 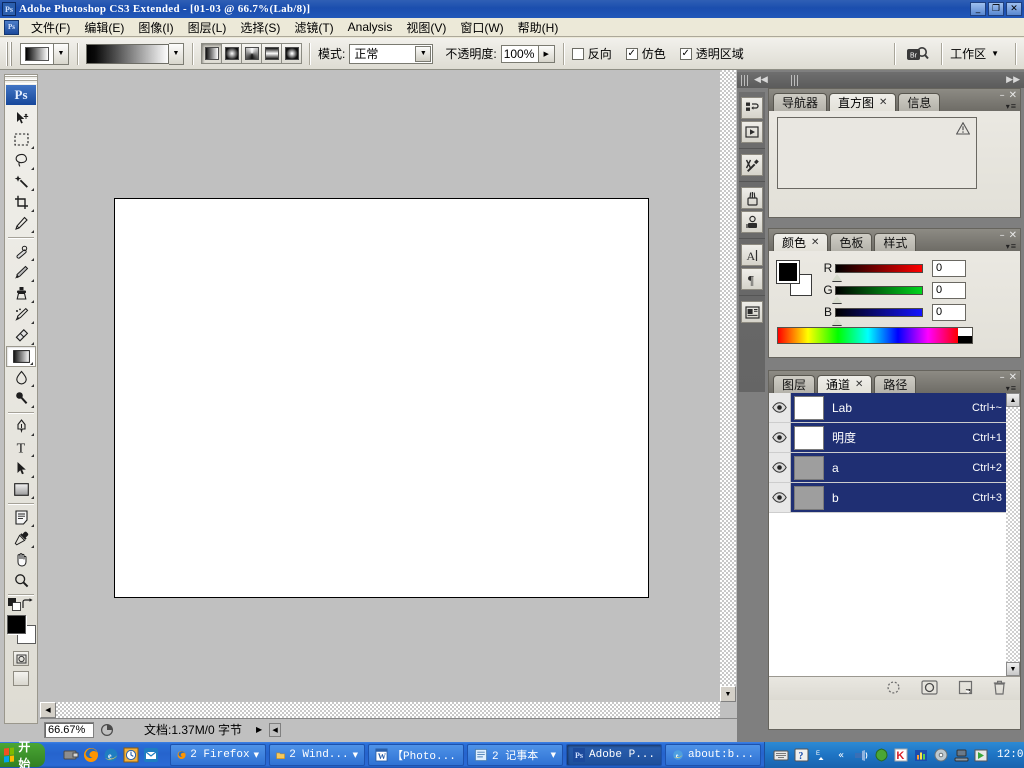 I want to click on table-row: Lab Ctrl+~, so click(x=894, y=408).